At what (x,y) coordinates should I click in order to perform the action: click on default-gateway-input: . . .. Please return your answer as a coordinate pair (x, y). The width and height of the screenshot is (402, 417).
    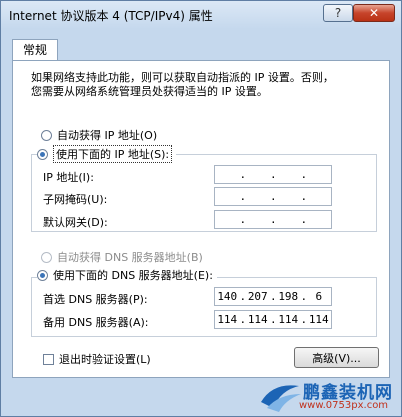
    Looking at the image, I should click on (273, 219).